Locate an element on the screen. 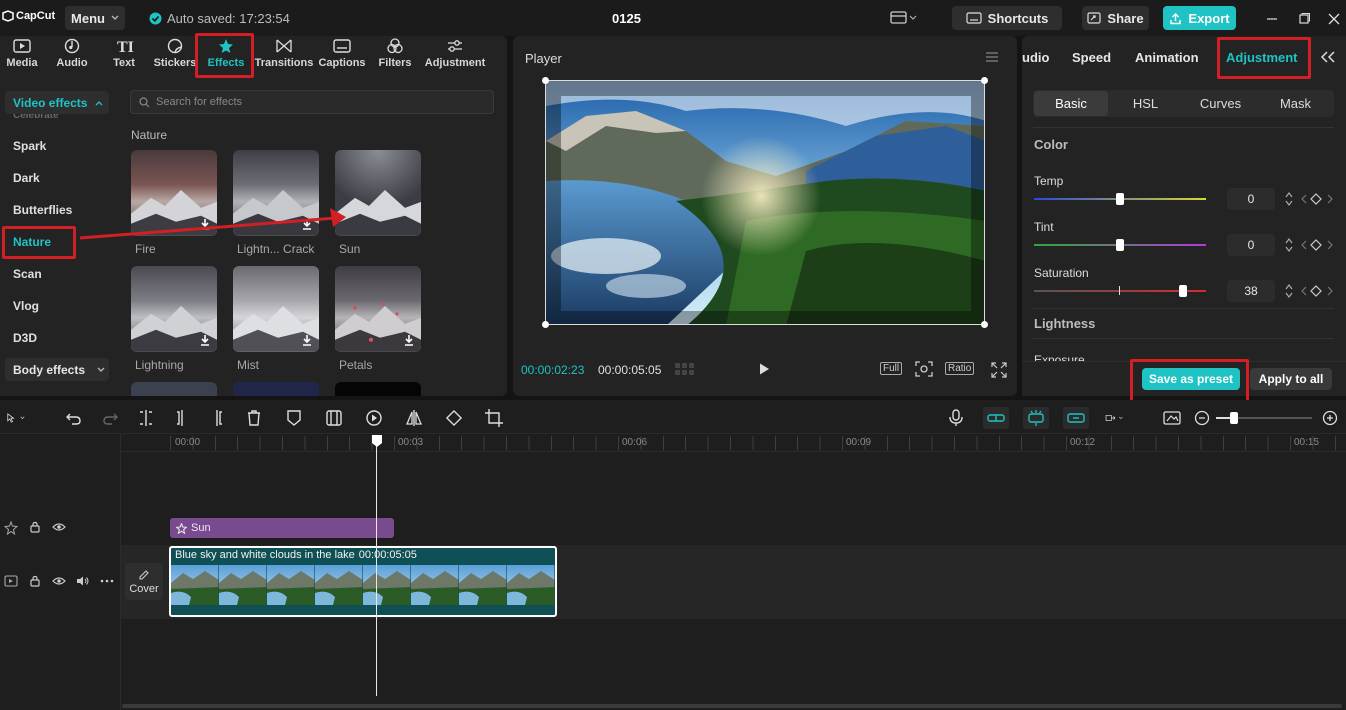 The width and height of the screenshot is (1346, 710). fullscreen-icon is located at coordinates (999, 370).